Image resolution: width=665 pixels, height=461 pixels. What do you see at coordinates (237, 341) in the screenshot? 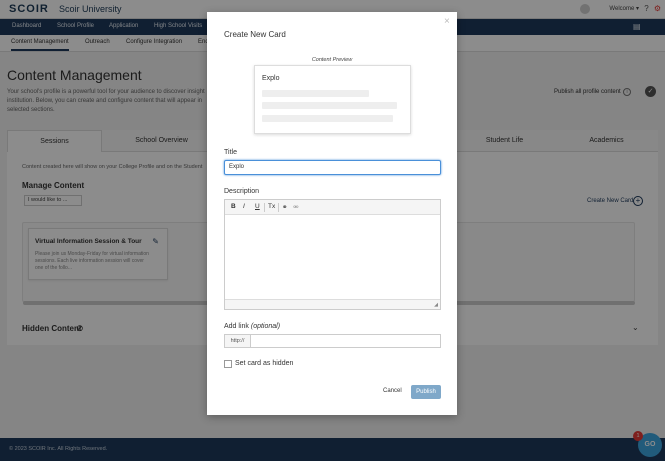
I see `link-prefix: http://` at bounding box center [237, 341].